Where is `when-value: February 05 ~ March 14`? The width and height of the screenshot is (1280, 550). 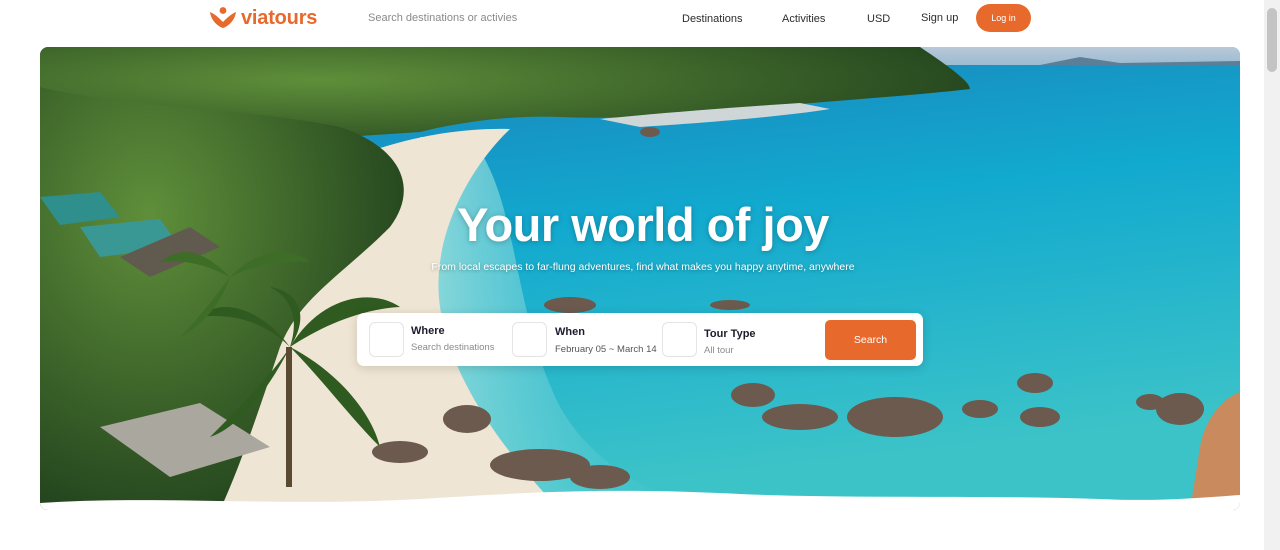
when-value: February 05 ~ March 14 is located at coordinates (606, 349).